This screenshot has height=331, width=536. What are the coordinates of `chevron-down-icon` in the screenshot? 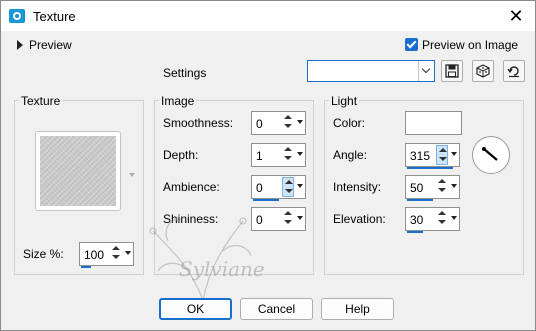 It's located at (426, 71).